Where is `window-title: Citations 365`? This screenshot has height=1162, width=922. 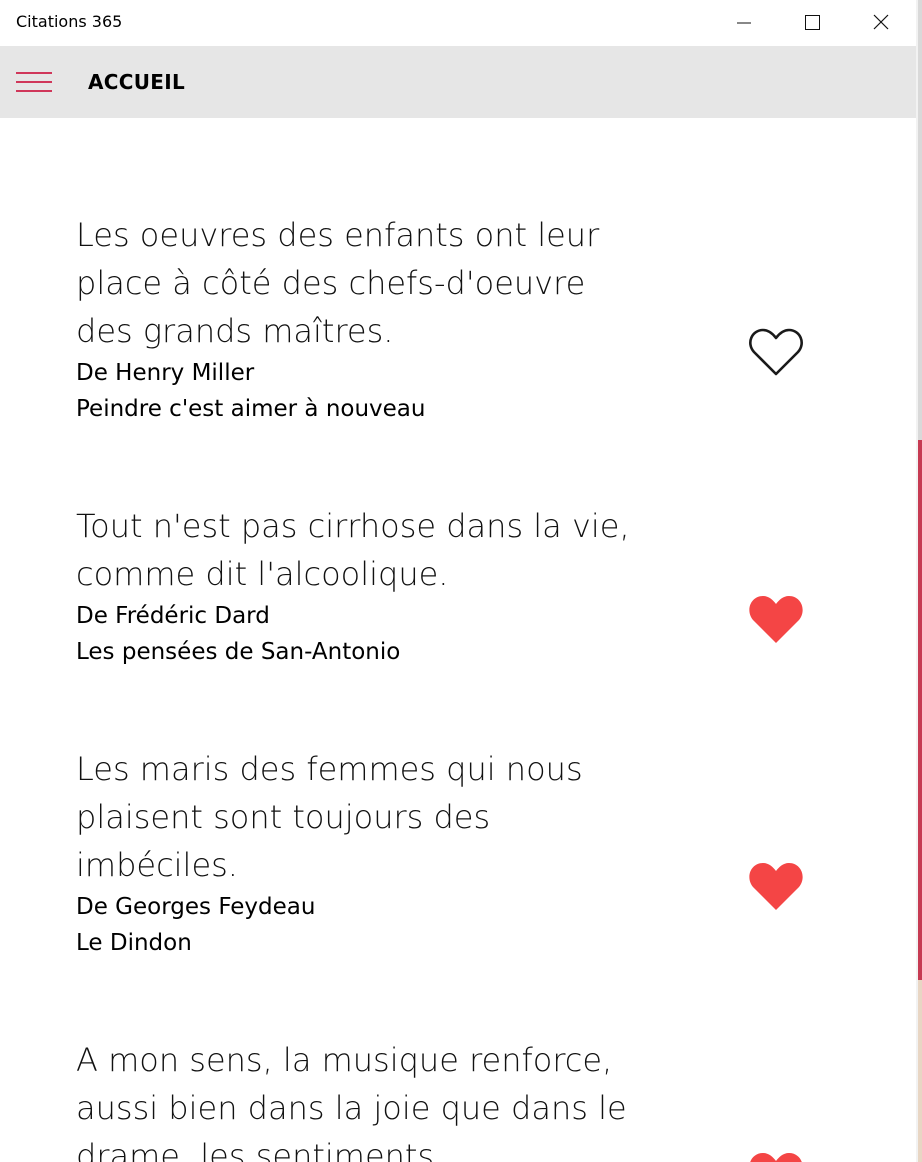 window-title: Citations 365 is located at coordinates (69, 21).